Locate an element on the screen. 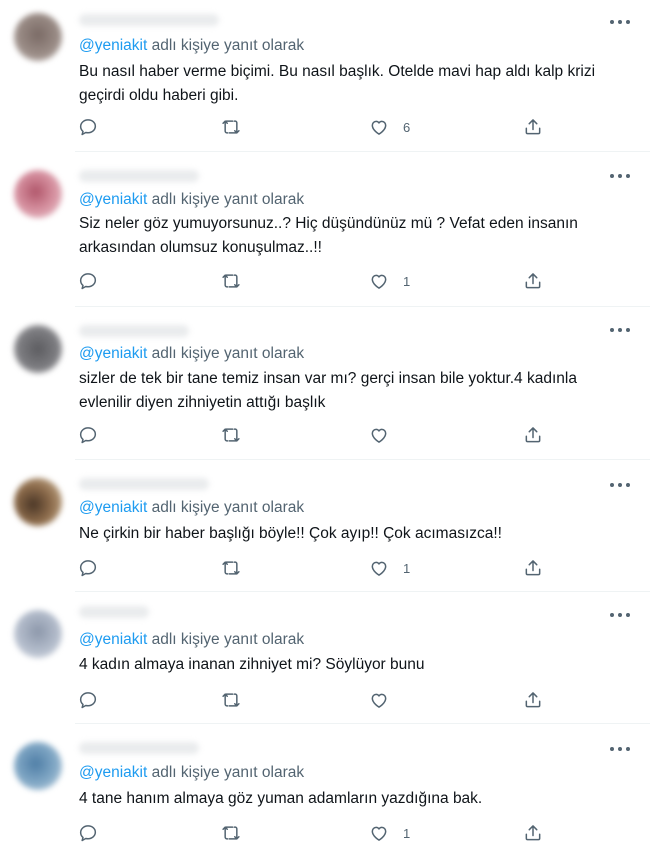  like-count: 6 is located at coordinates (407, 127).